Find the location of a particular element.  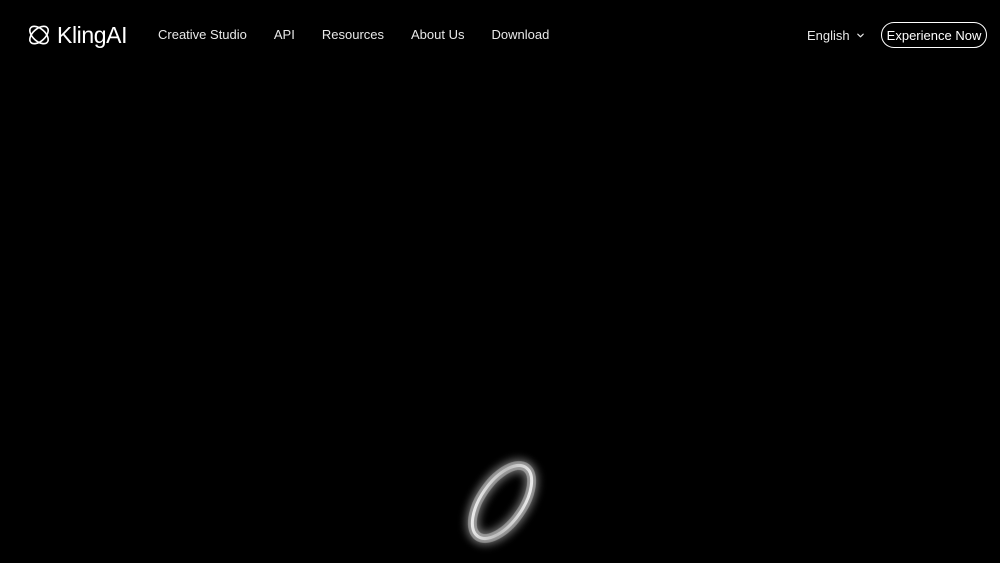

glowing-ring-graphic is located at coordinates (502, 502).